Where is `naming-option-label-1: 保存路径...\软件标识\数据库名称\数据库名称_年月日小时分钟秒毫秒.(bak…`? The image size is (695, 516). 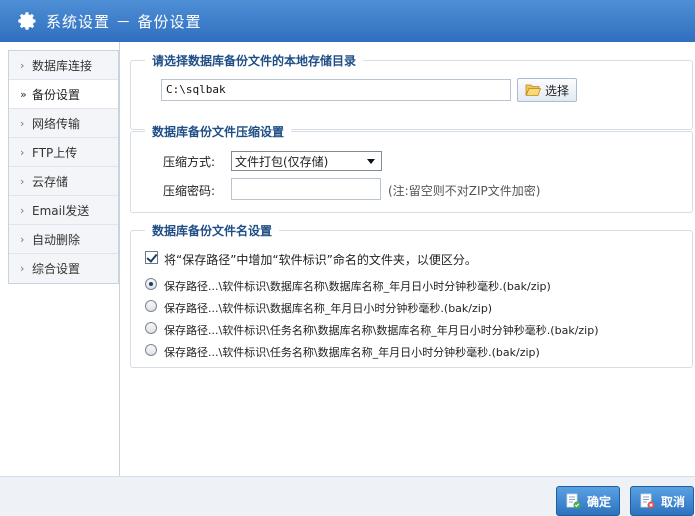 naming-option-label-1: 保存路径...\软件标识\数据库名称\数据库名称_年月日小时分钟秒毫秒.(bak… is located at coordinates (357, 286).